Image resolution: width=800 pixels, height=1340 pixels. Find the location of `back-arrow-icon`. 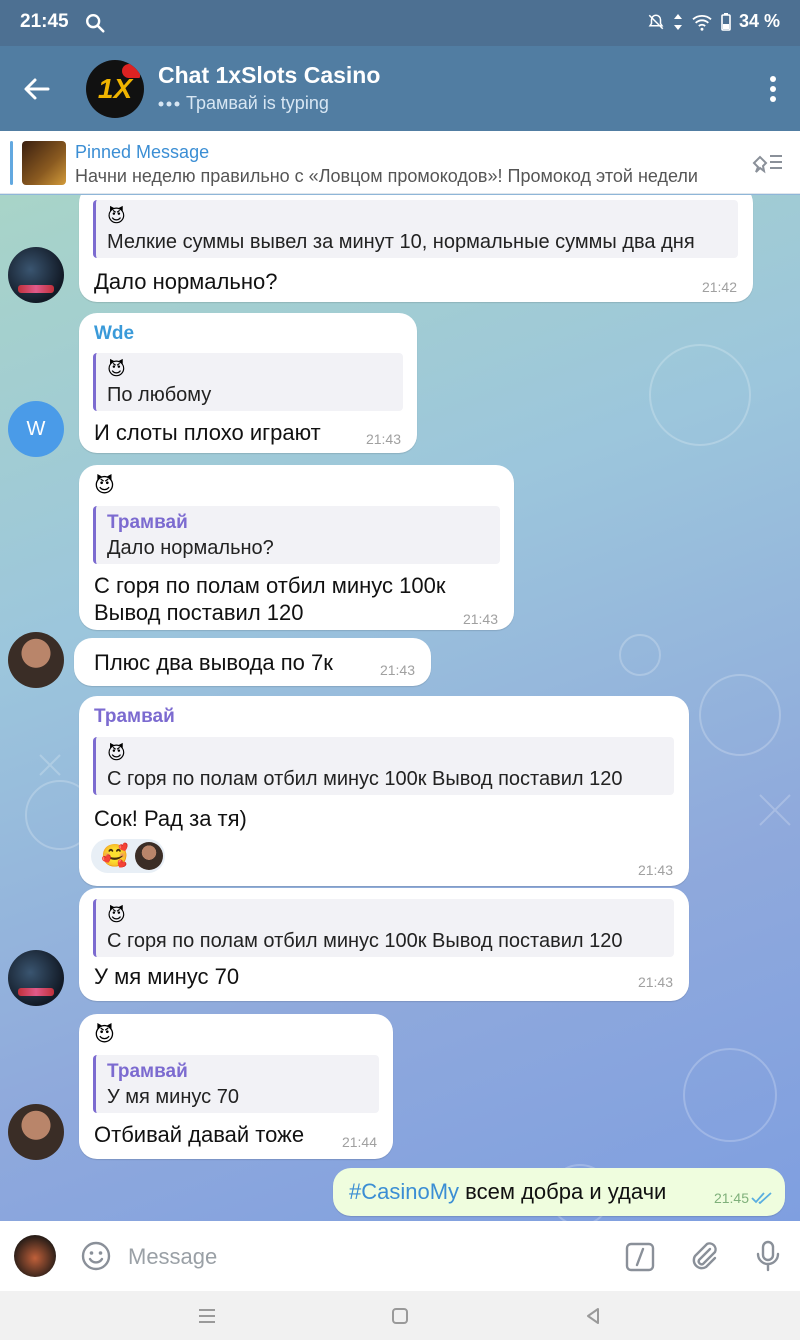

back-arrow-icon is located at coordinates (37, 89).